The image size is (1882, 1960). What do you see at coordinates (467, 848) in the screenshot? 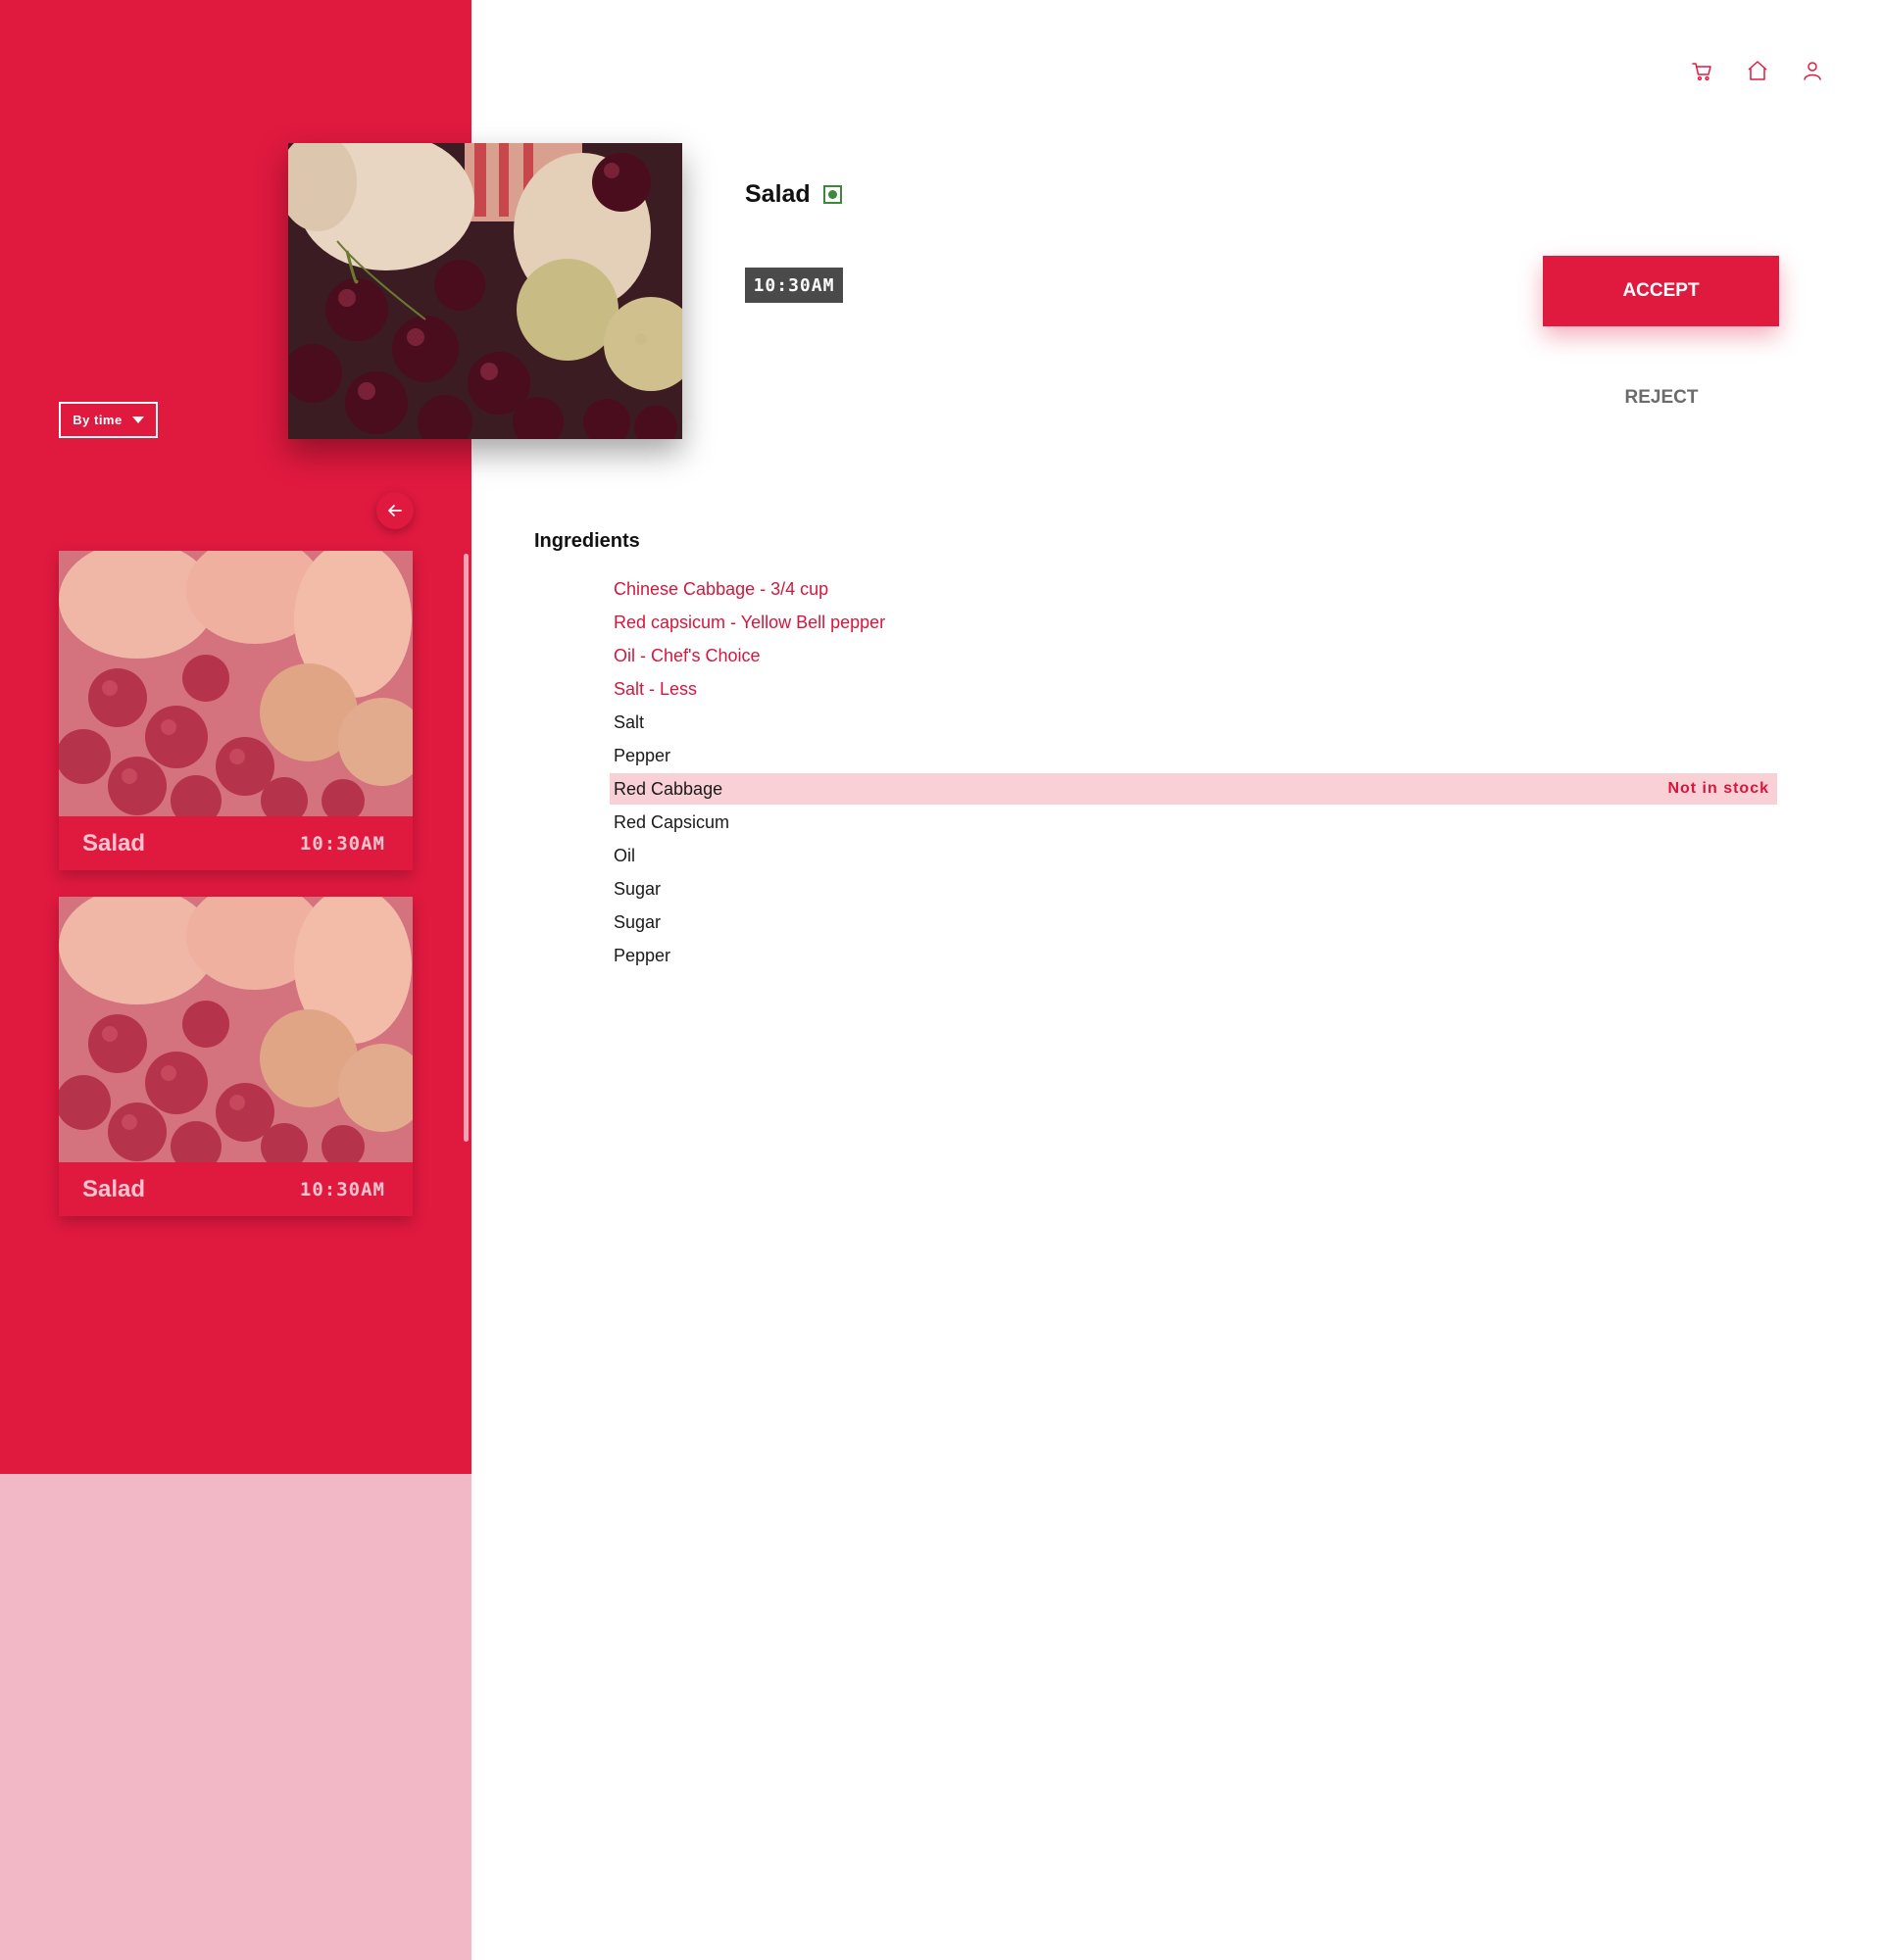
I see `sidebar-scrollbar` at bounding box center [467, 848].